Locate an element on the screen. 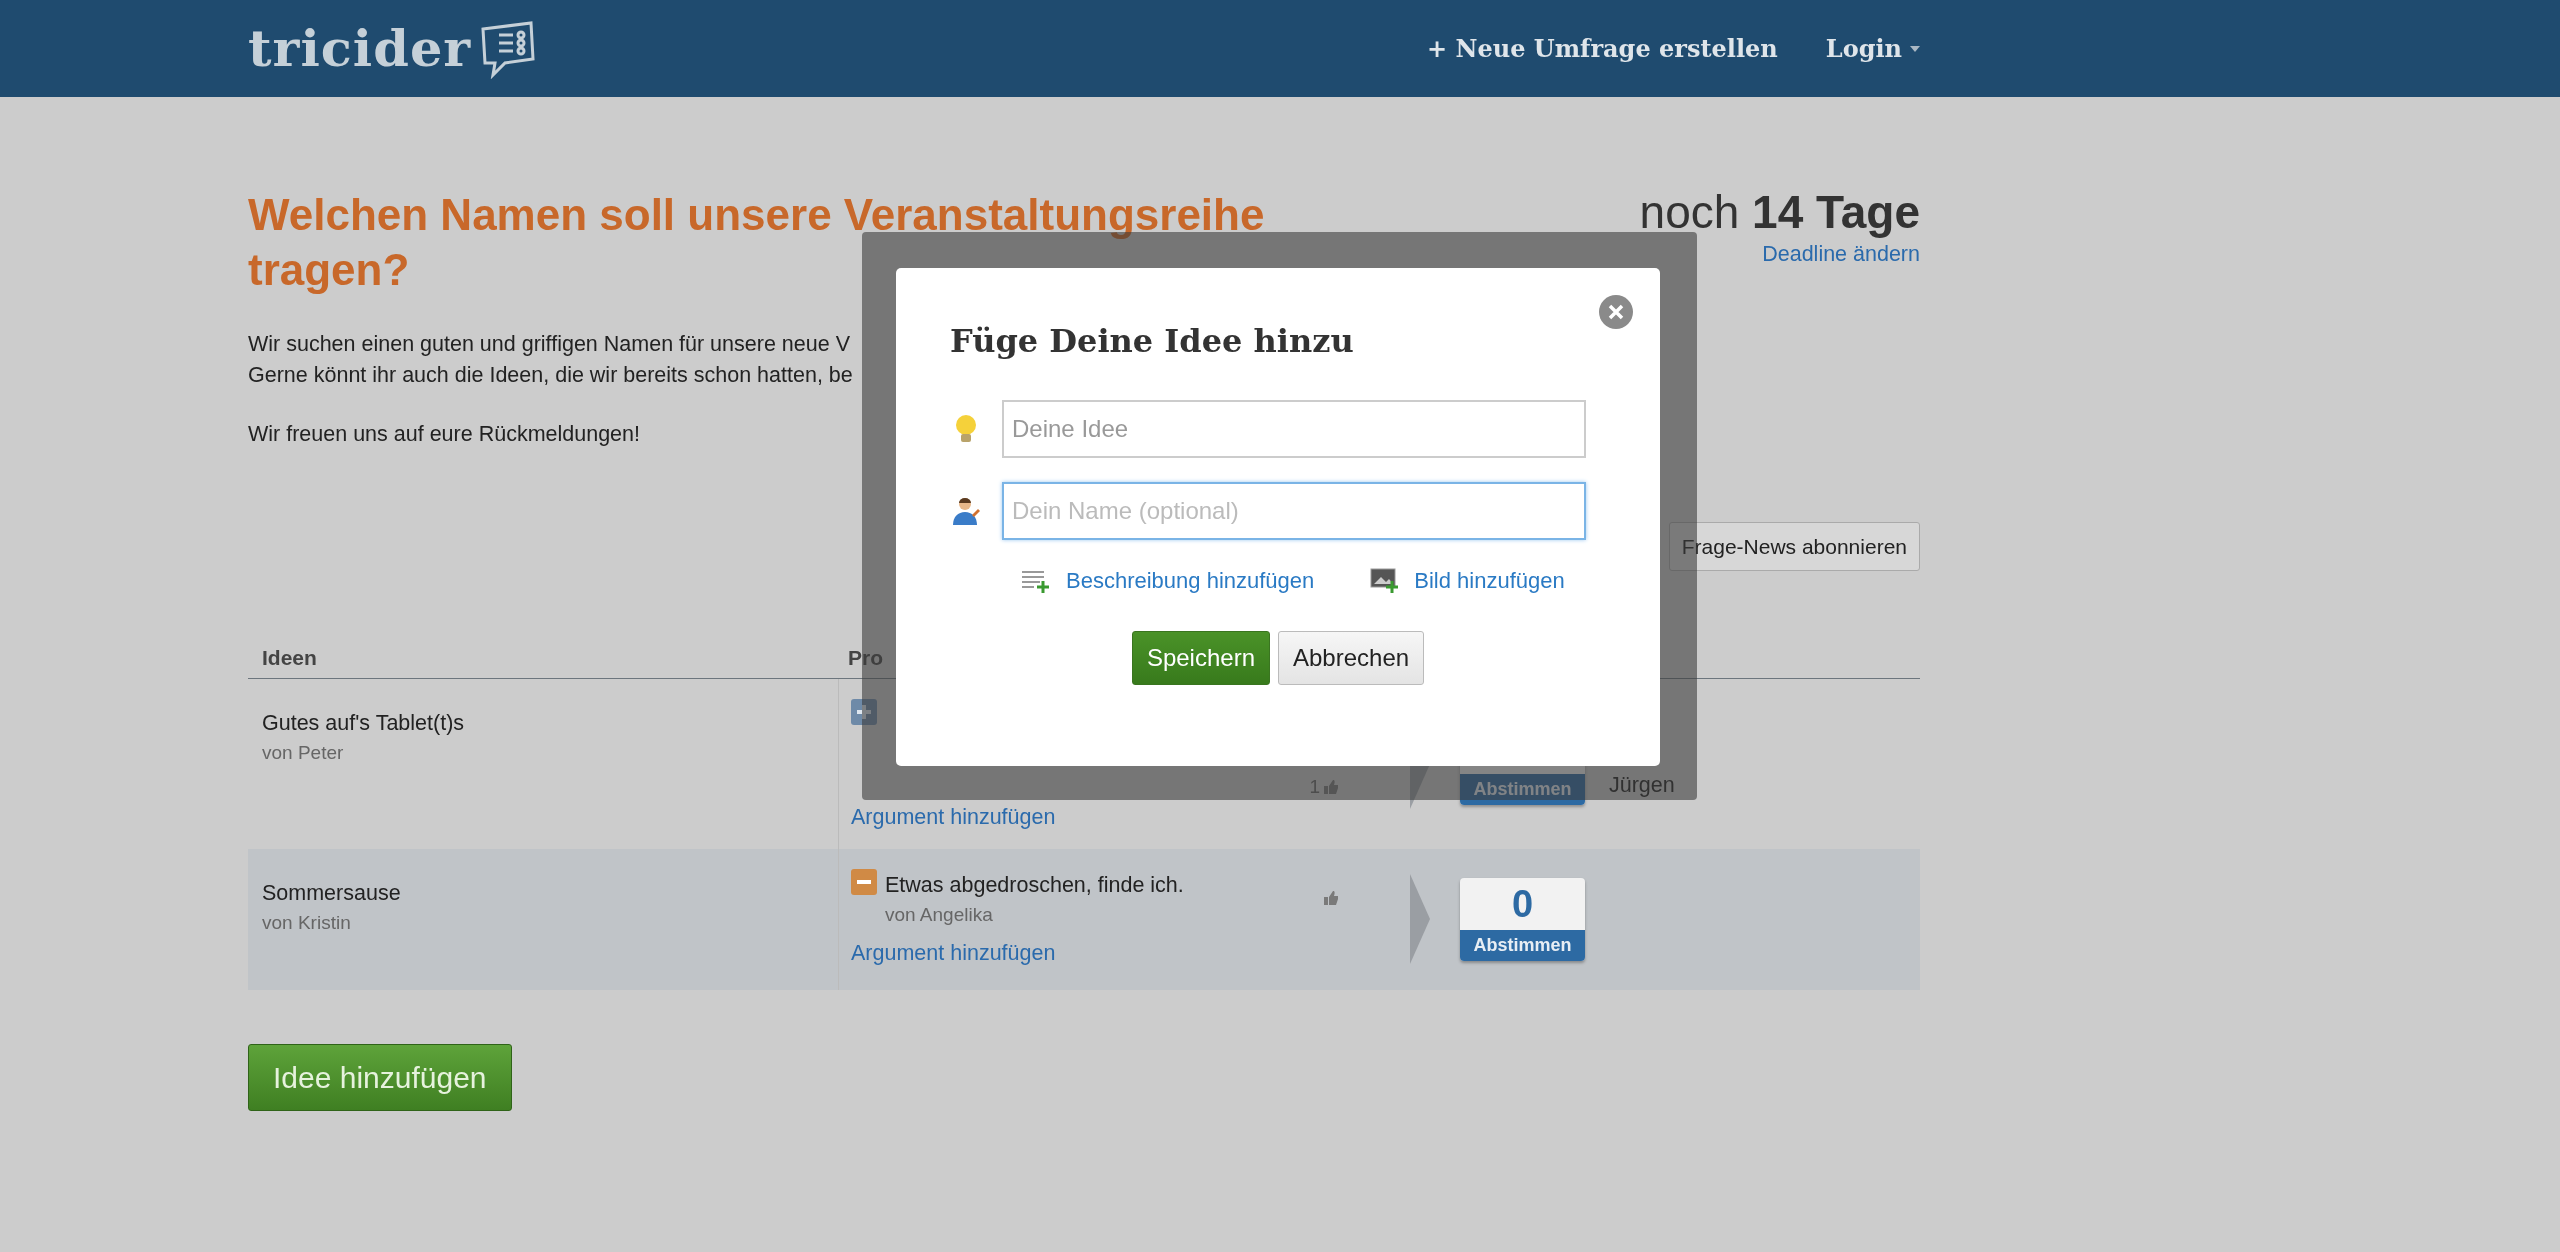 Image resolution: width=2560 pixels, height=1252 pixels. save-button: Speichern is located at coordinates (1200, 658).